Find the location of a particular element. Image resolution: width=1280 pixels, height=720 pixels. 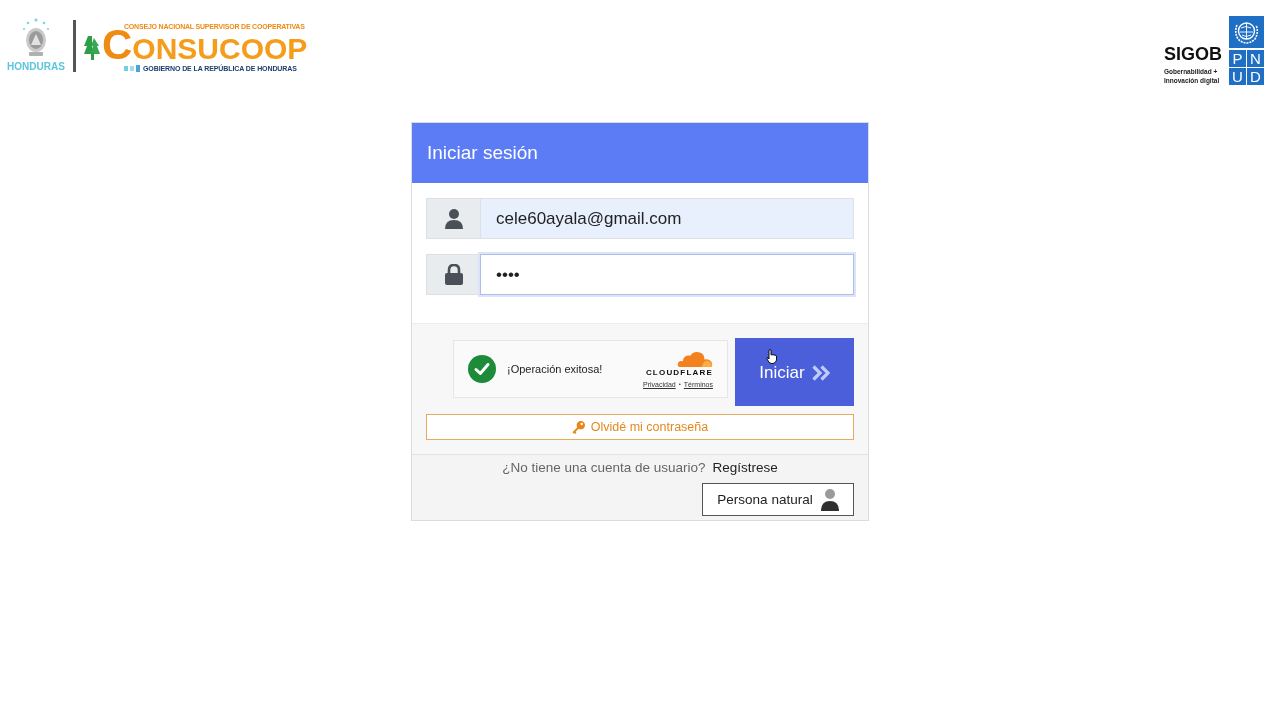

logo-letter: N is located at coordinates (1255, 58).